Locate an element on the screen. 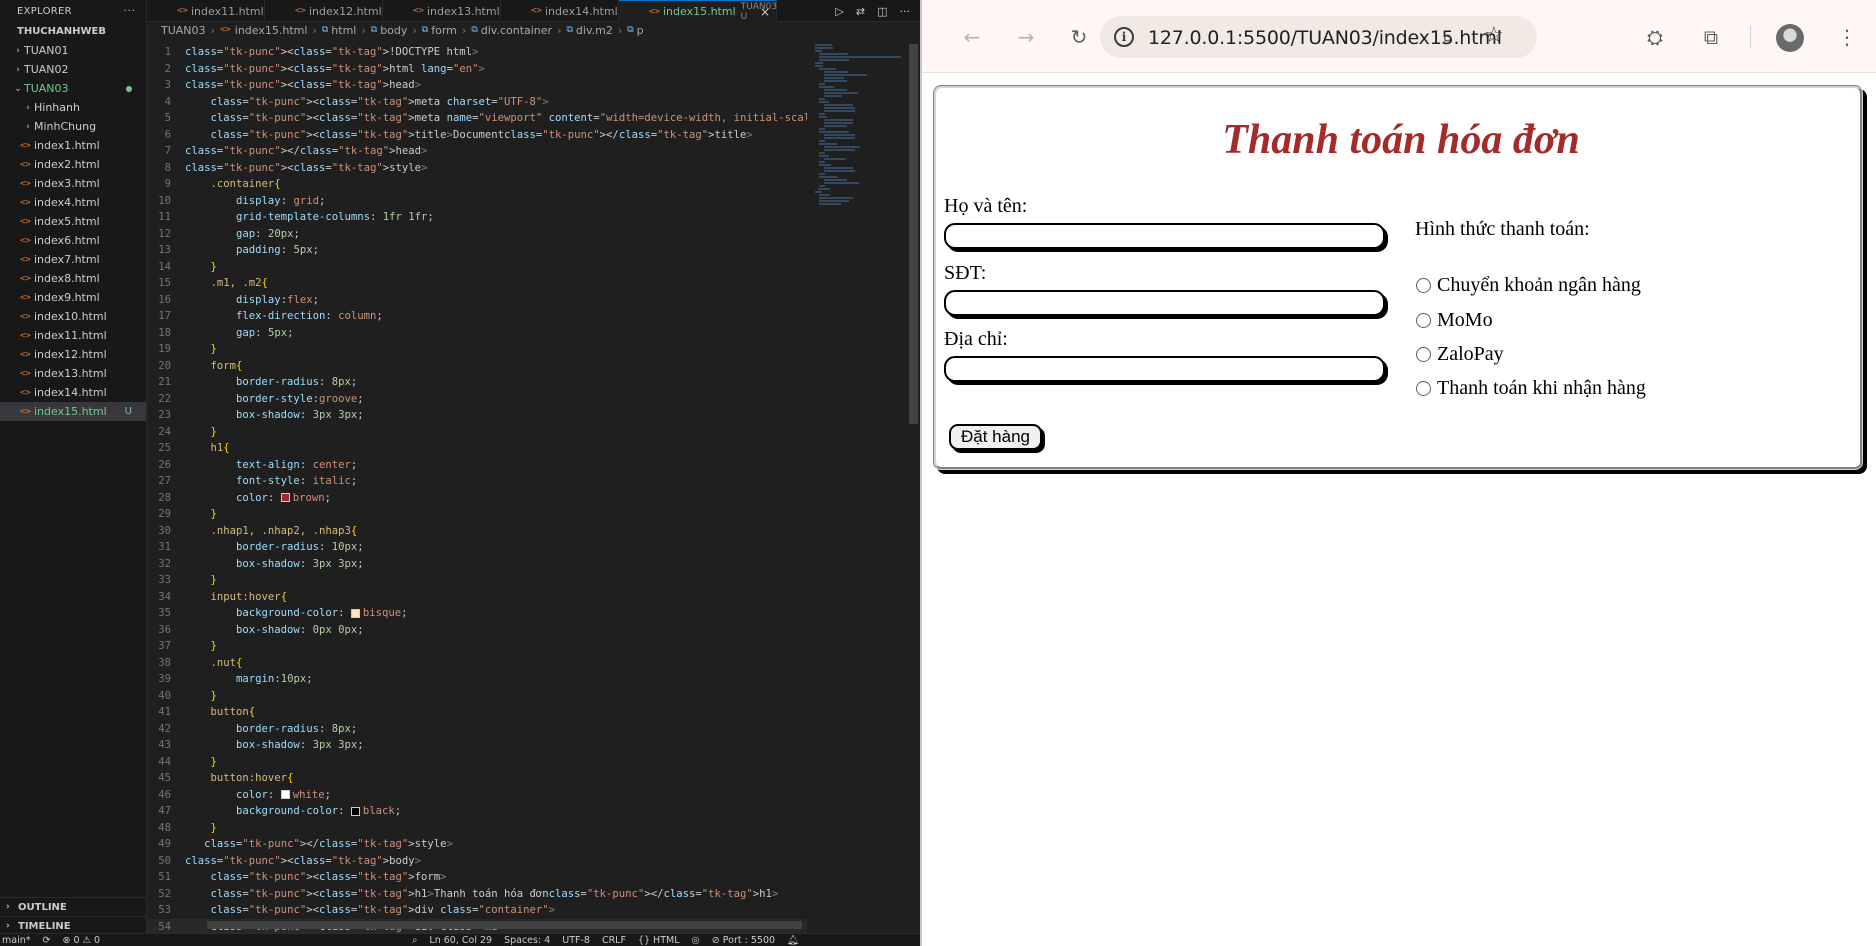 This screenshot has height=946, width=1876. file-item: <> index9.html is located at coordinates (73, 297).